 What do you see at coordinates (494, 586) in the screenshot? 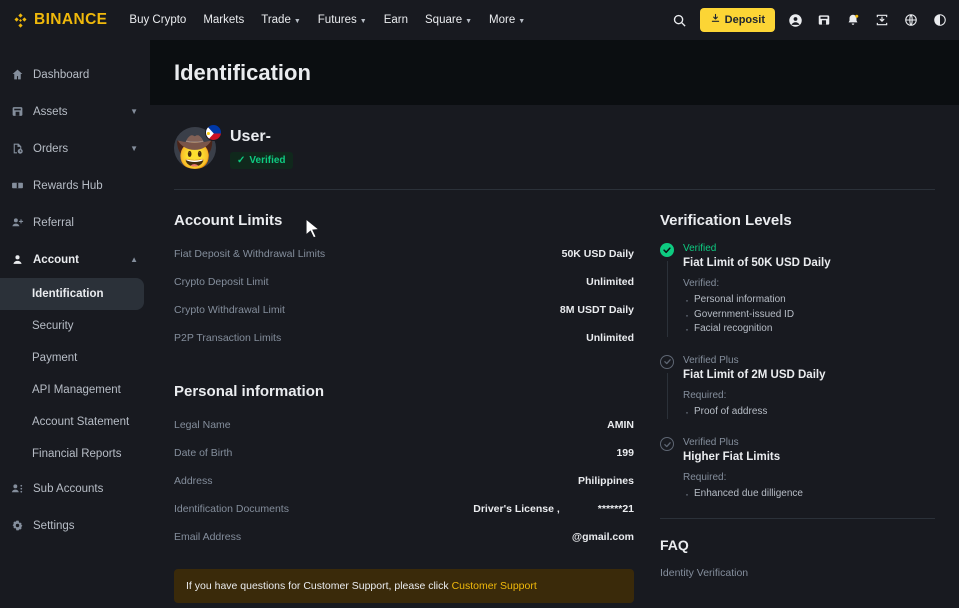
I see `customer-support-link: Customer Support` at bounding box center [494, 586].